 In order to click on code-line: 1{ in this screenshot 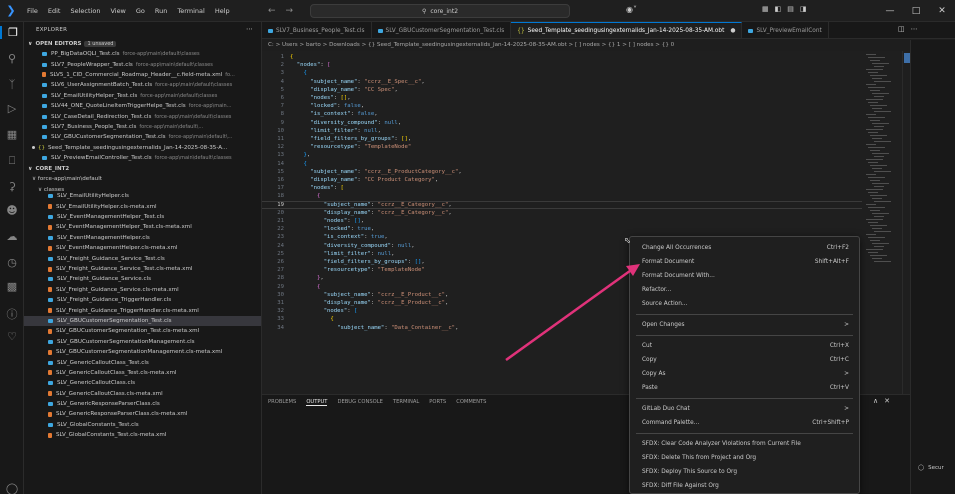, I will do `click(562, 57)`.